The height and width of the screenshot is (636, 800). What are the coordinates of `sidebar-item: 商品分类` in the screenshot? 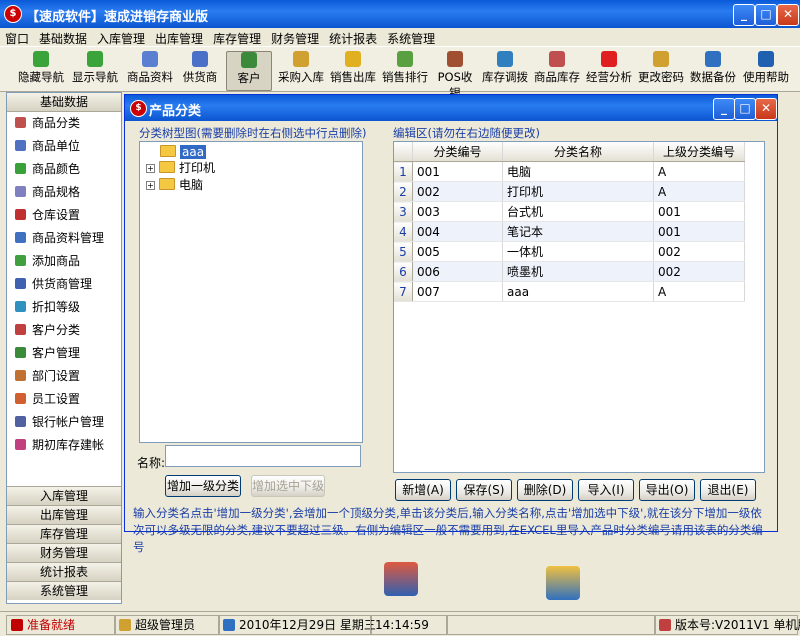 It's located at (64, 123).